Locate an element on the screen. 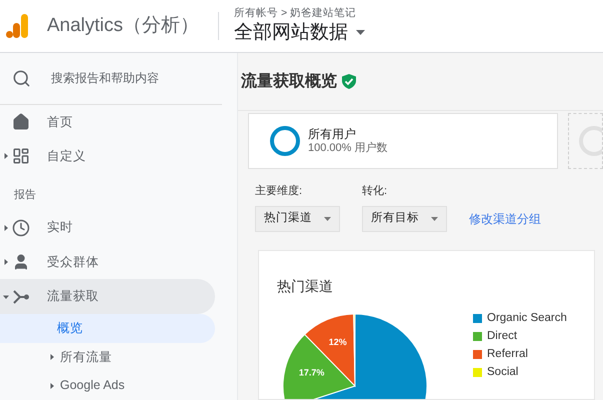  page-title: 流量获取概览 is located at coordinates (289, 81).